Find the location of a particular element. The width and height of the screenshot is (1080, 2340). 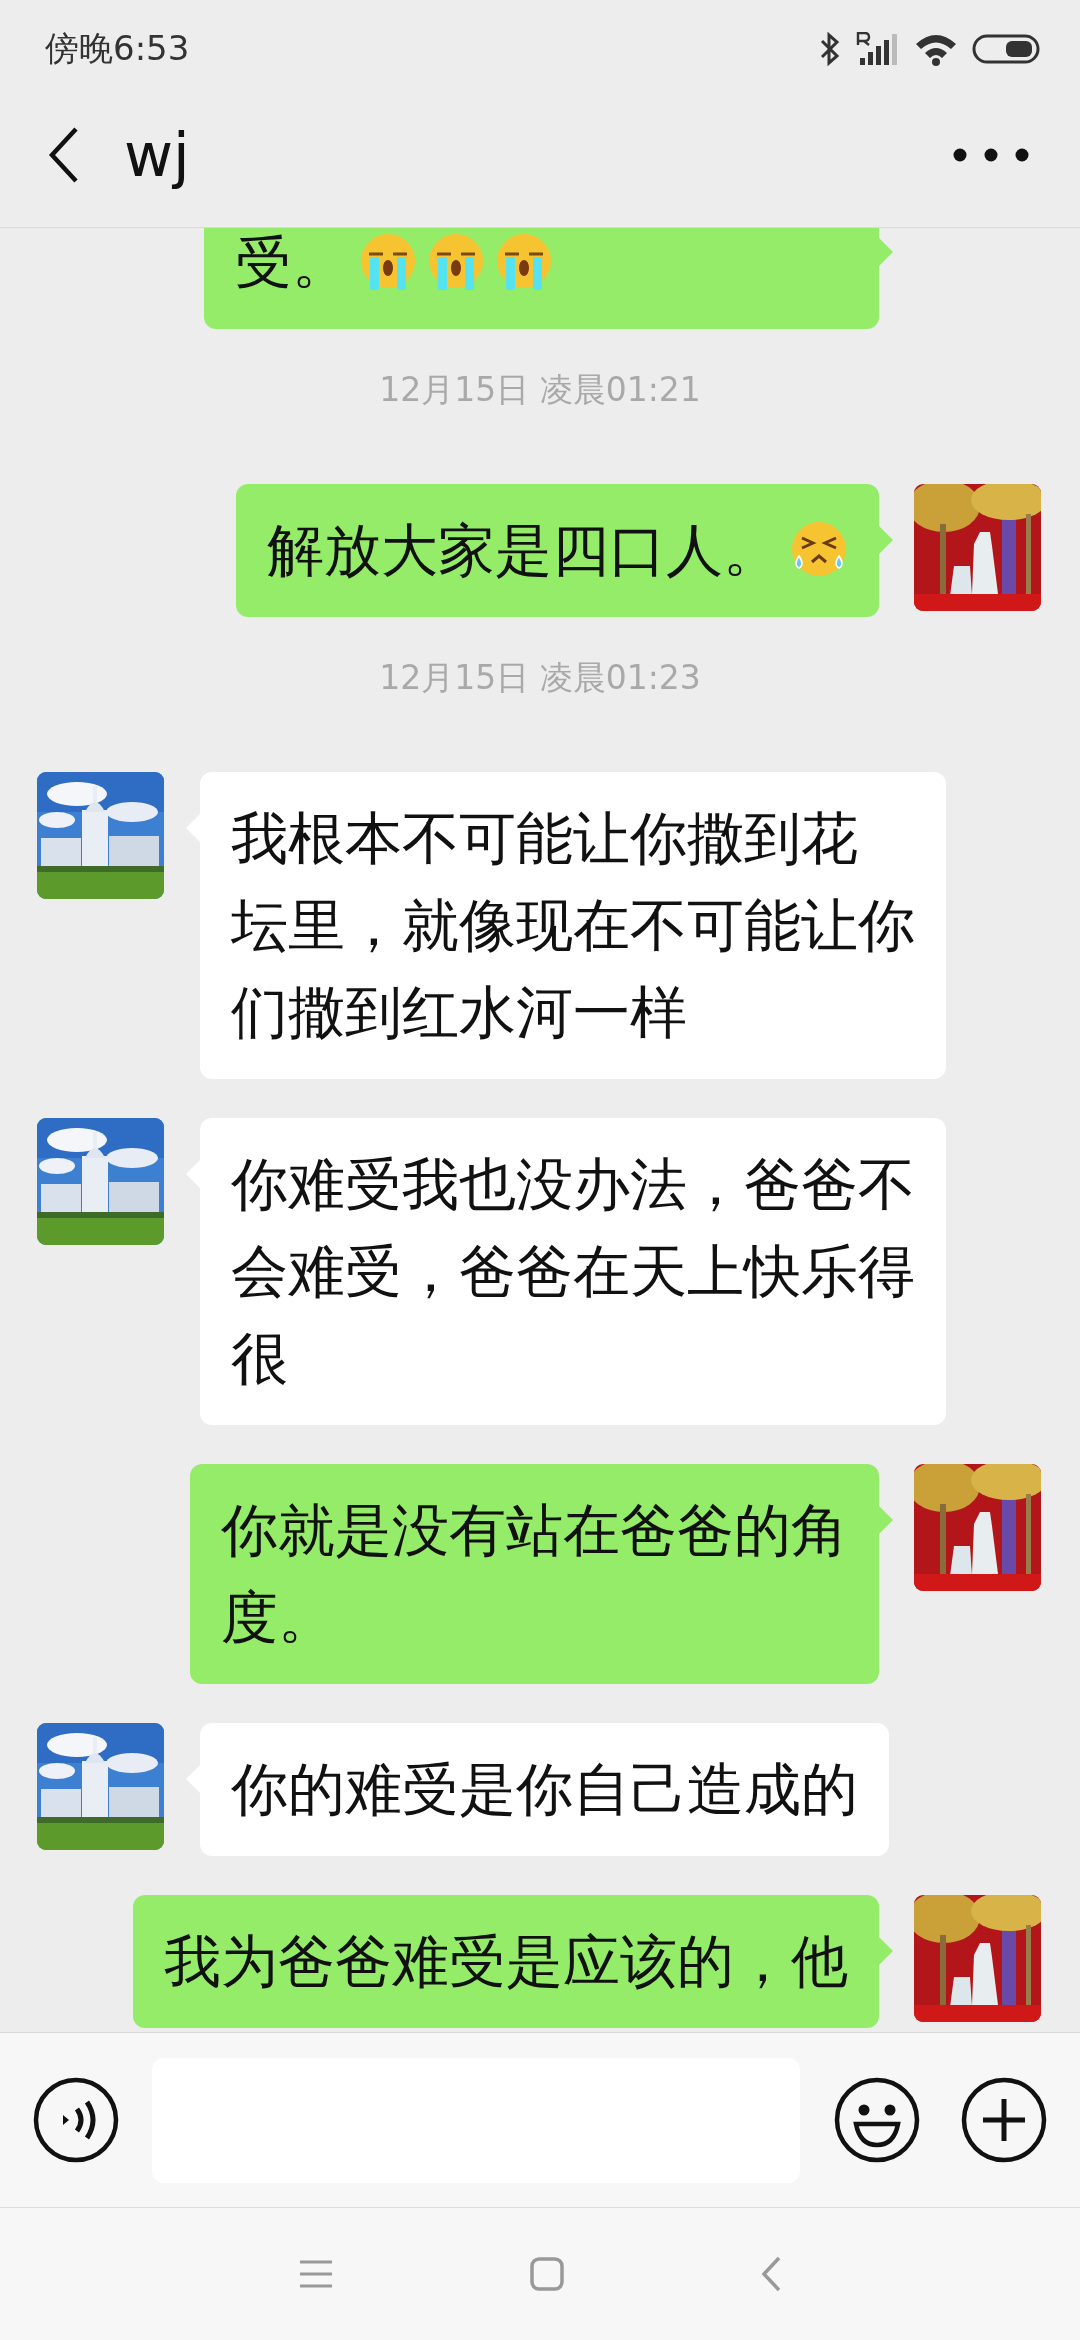

back-nav-icon is located at coordinates (771, 2274).